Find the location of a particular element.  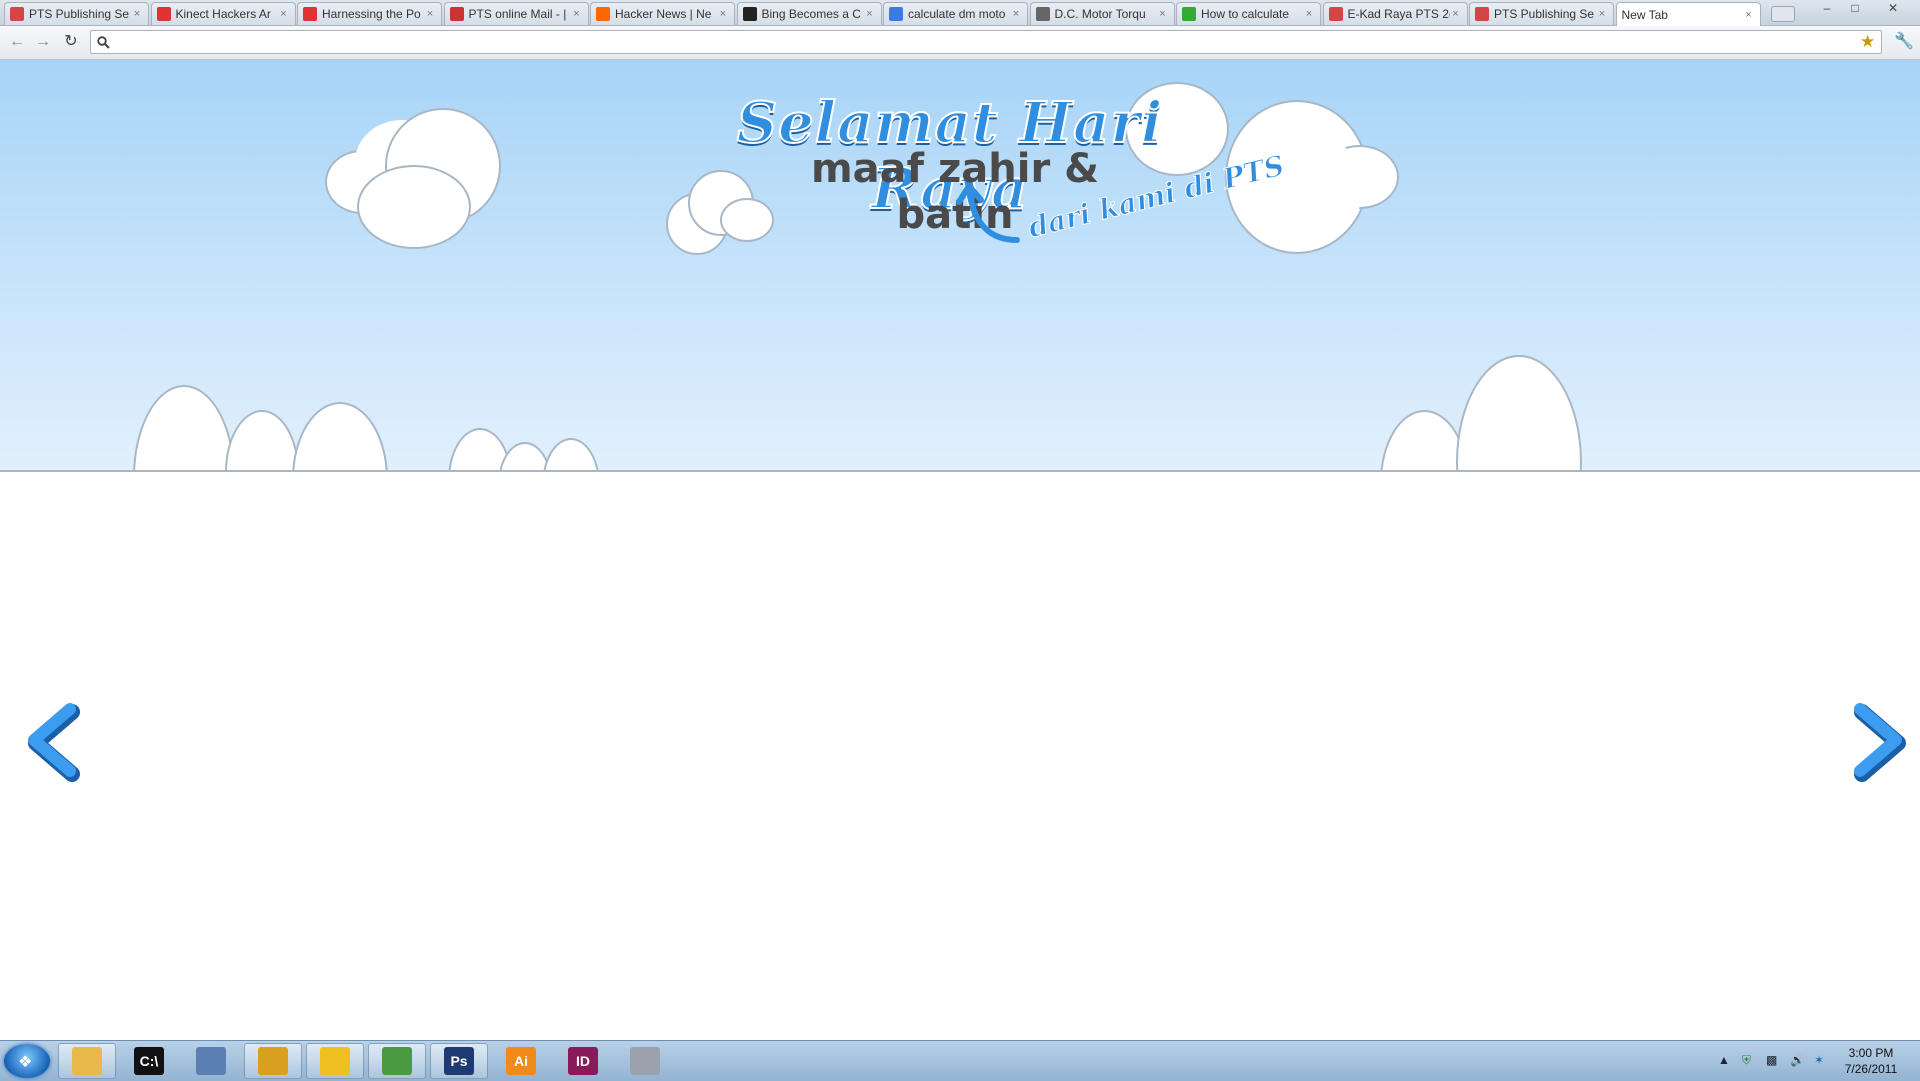

browser-toolbar: ← → ↻ ★ 🔧 is located at coordinates (960, 43).